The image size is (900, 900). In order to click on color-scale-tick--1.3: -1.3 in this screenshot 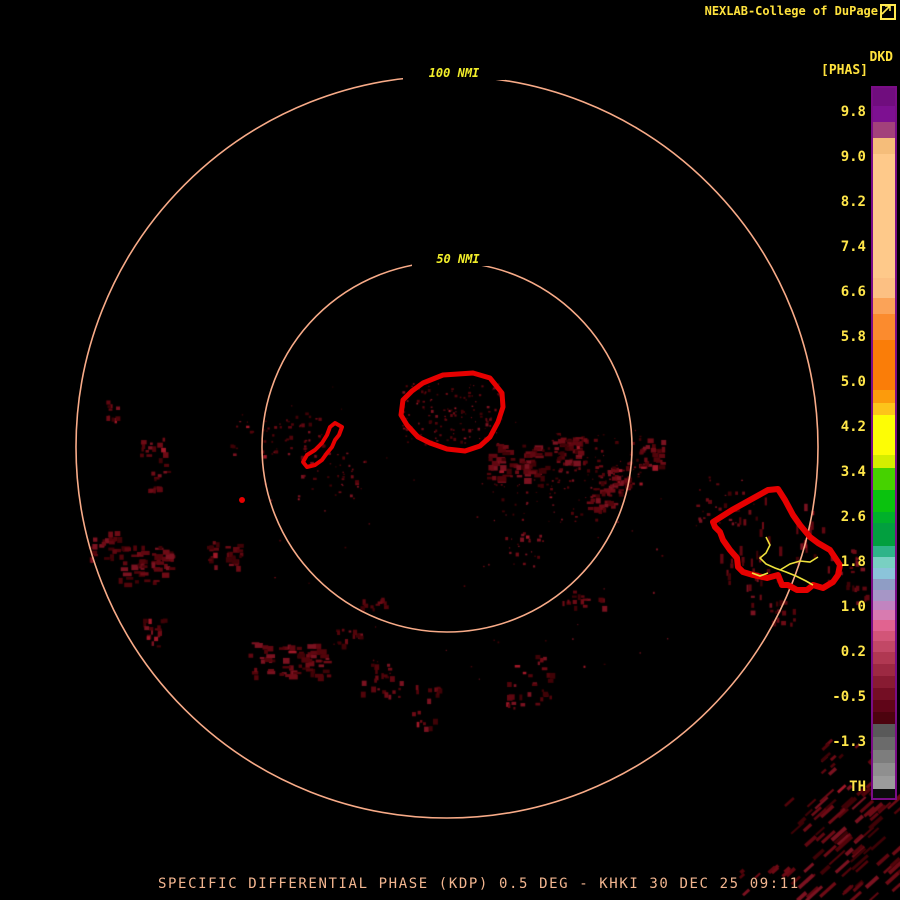, I will do `click(849, 742)`.